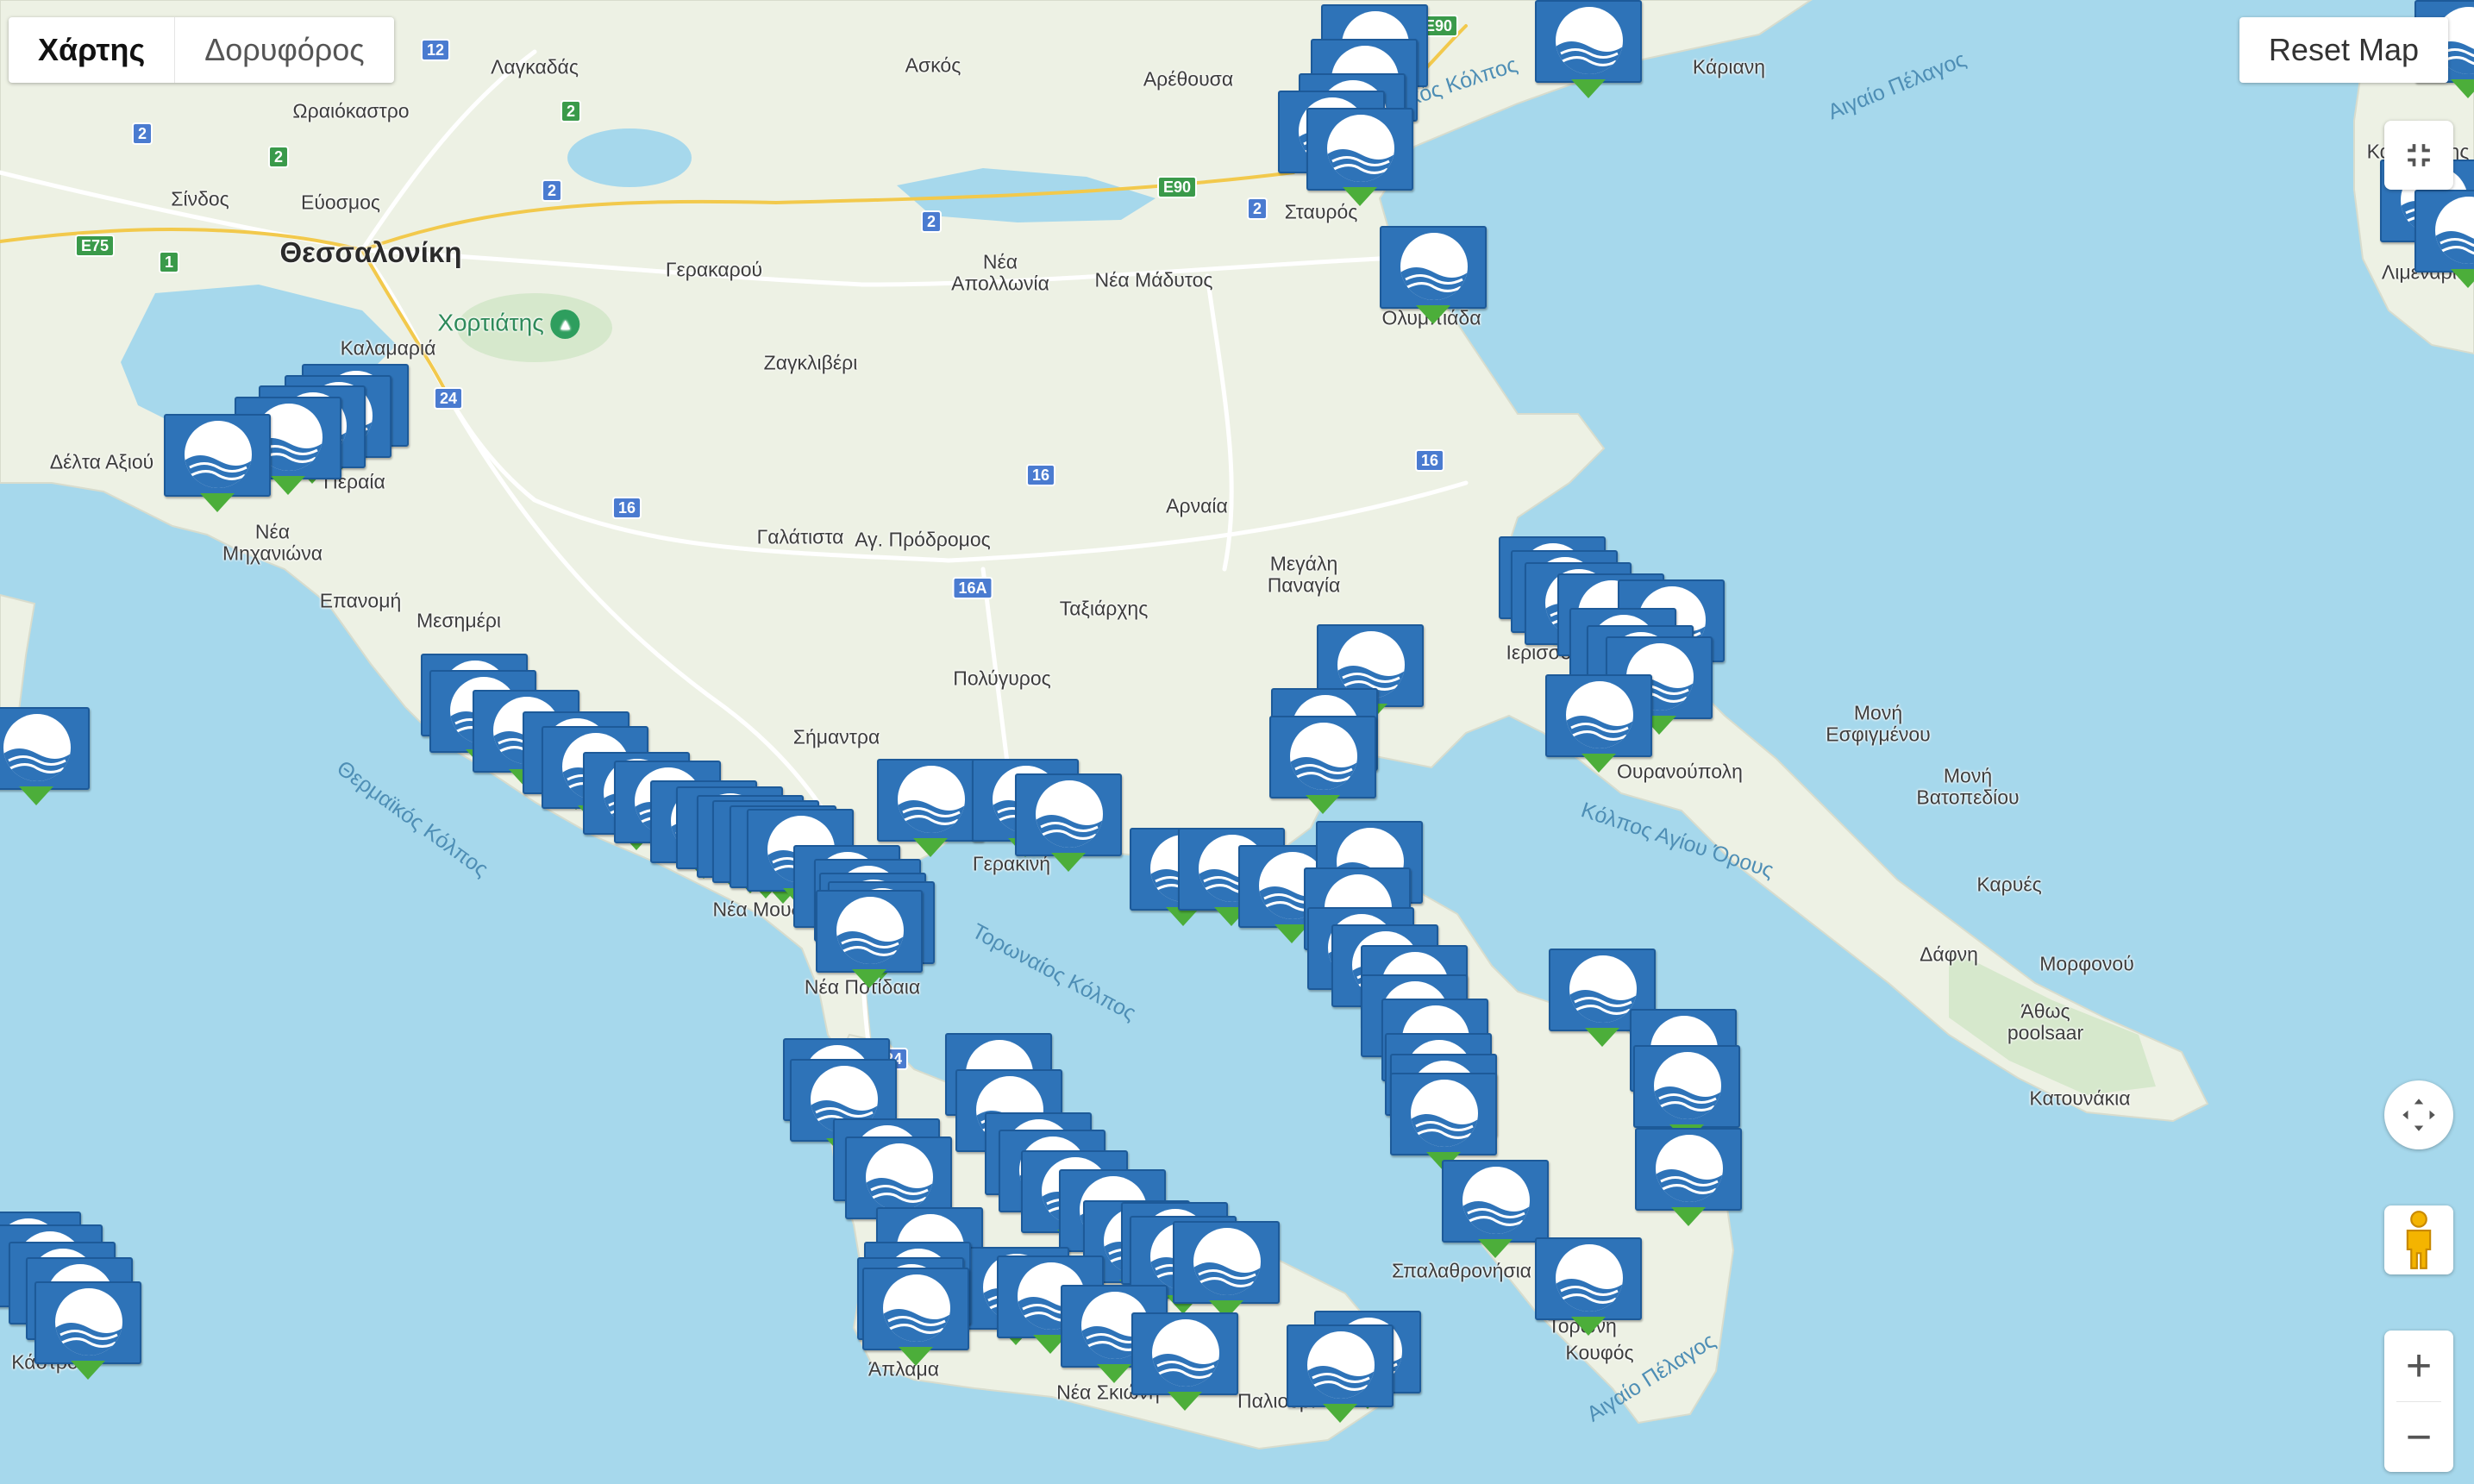 This screenshot has height=1484, width=2474. Describe the element at coordinates (2086, 964) in the screenshot. I see `place-label: Μορφονού` at that location.